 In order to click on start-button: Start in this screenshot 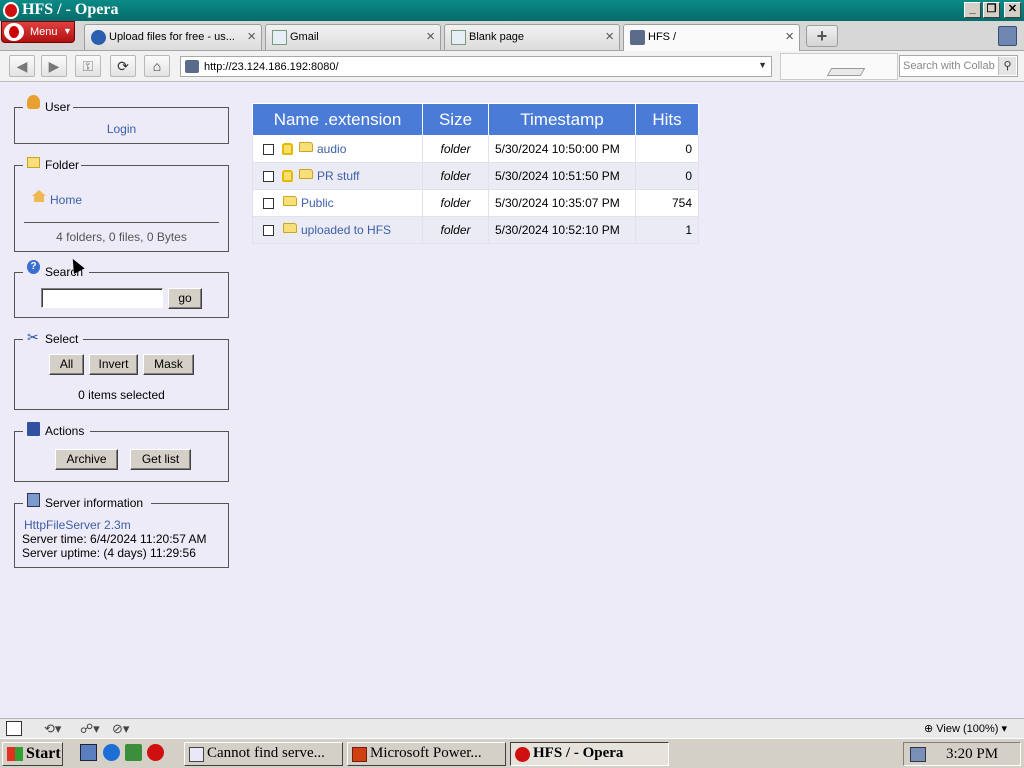, I will do `click(32, 754)`.